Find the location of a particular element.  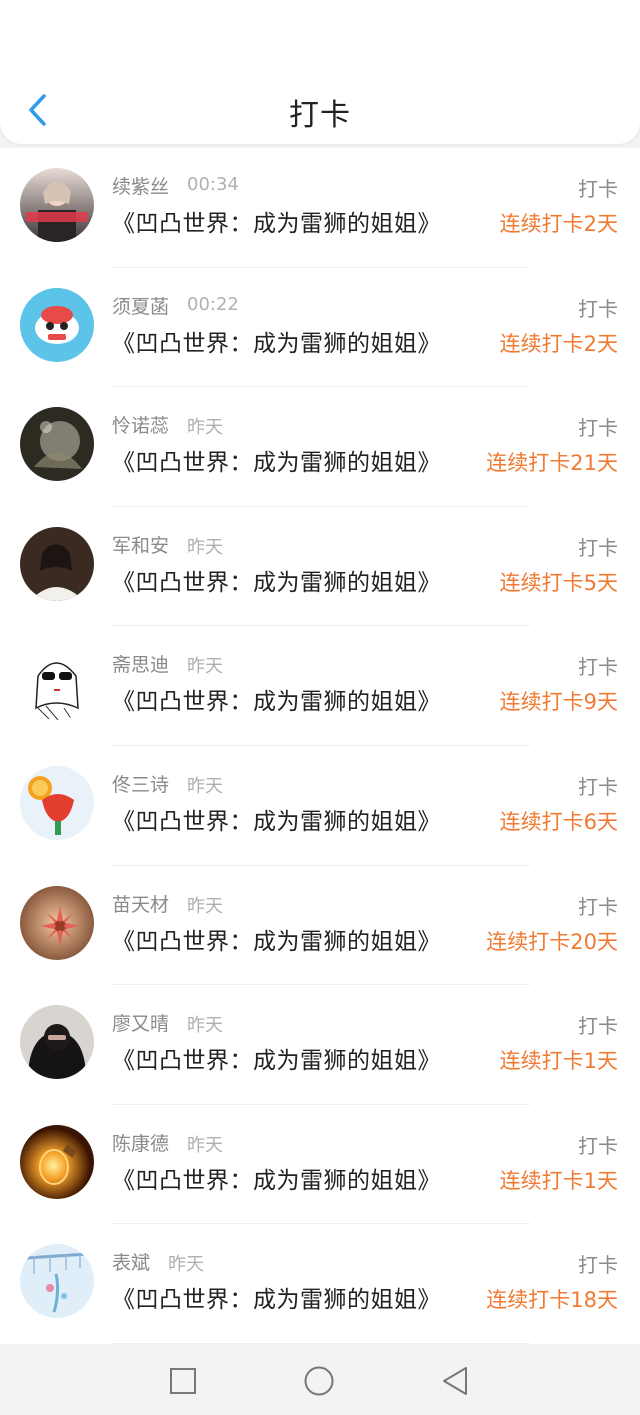

list-item: 军和安 昨天《凹凸世界：成为雷狮的姐姐》 打卡连续打卡5天 is located at coordinates (320, 567).